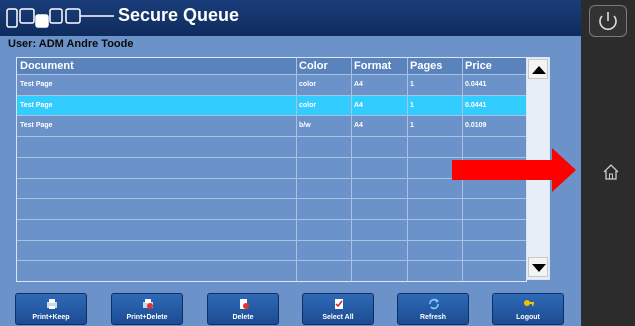  Describe the element at coordinates (424, 66) in the screenshot. I see `column-header-pages: Pages` at that location.